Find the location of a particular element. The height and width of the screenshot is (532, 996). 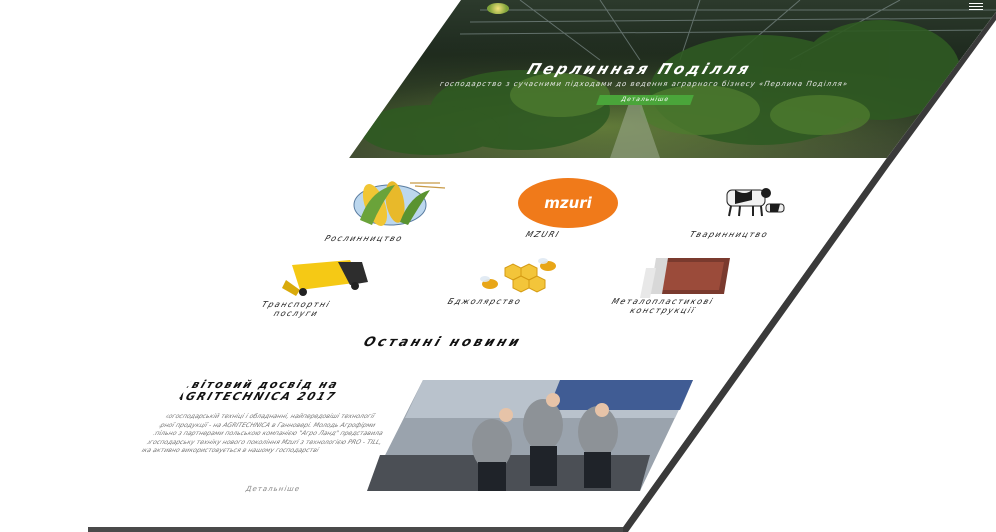

news-photo is located at coordinates (530, 435).